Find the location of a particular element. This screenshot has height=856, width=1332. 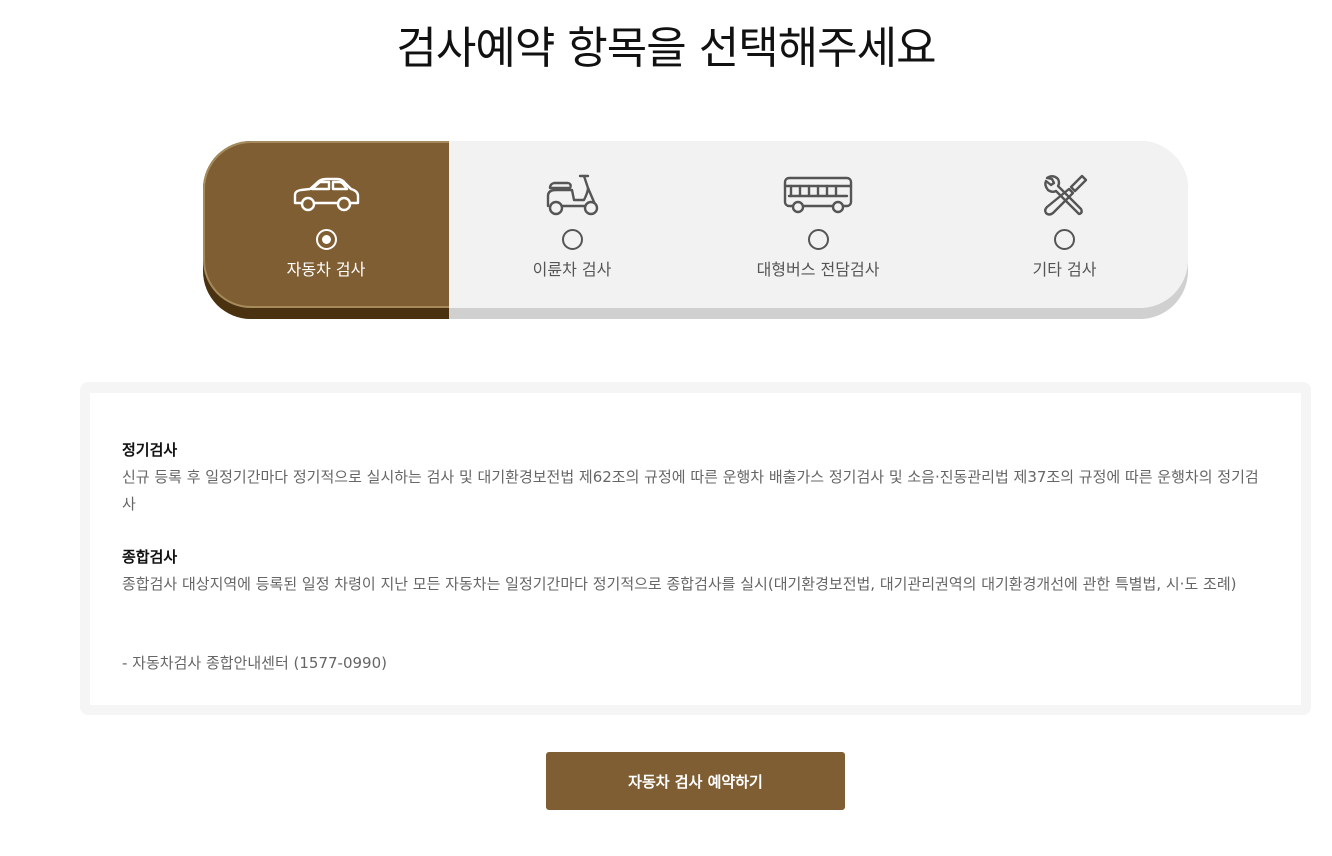

info-heading-regular: 정기검사 is located at coordinates (150, 450).